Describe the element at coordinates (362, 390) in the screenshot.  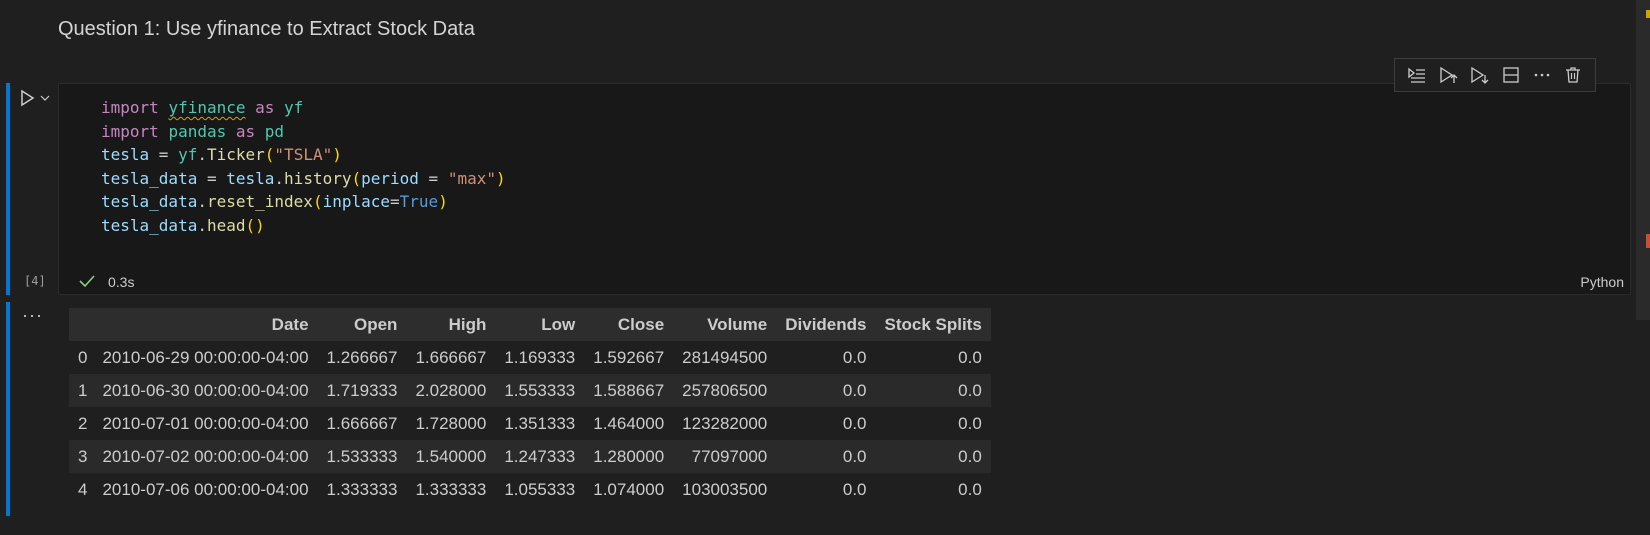
I see `table-cell: 1.719333` at that location.